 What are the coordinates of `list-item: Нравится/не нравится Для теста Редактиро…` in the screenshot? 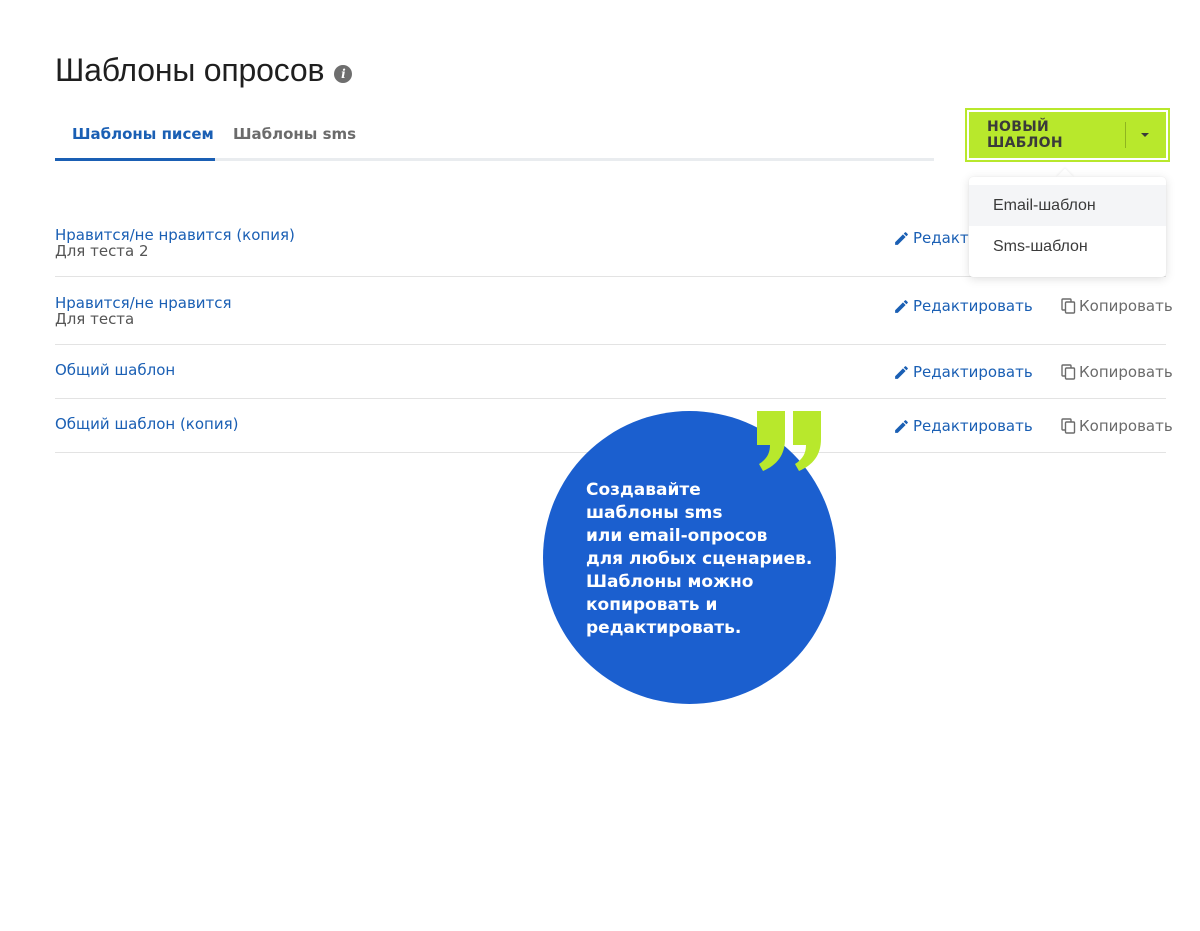 It's located at (614, 311).